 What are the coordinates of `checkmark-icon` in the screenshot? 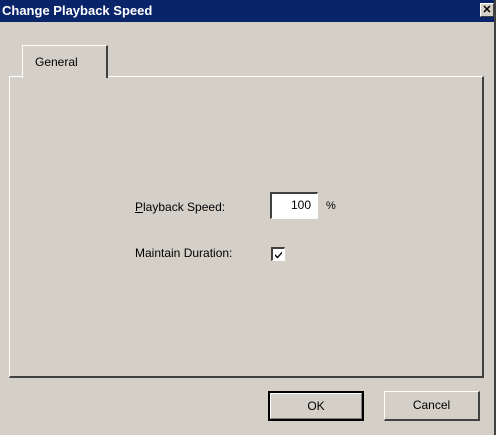 It's located at (278, 255).